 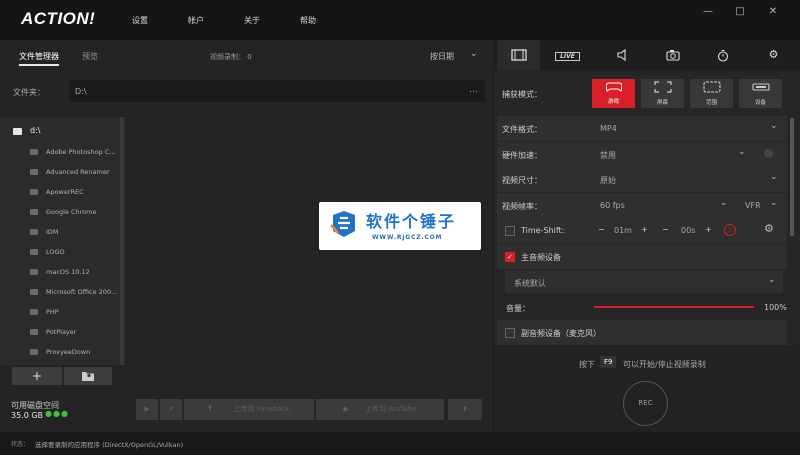 What do you see at coordinates (522, 94) in the screenshot?
I see `capture-mode-label: 捕获模式：` at bounding box center [522, 94].